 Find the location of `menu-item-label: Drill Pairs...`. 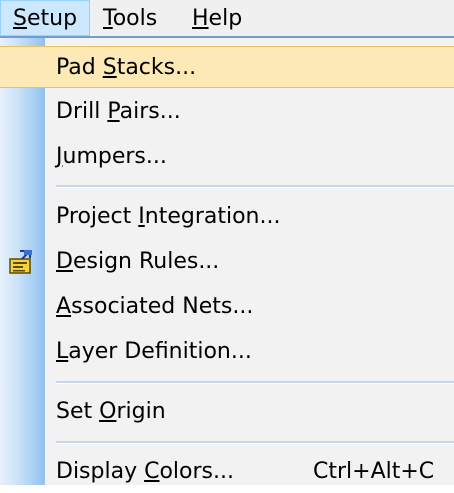

menu-item-label: Drill Pairs... is located at coordinates (118, 111).